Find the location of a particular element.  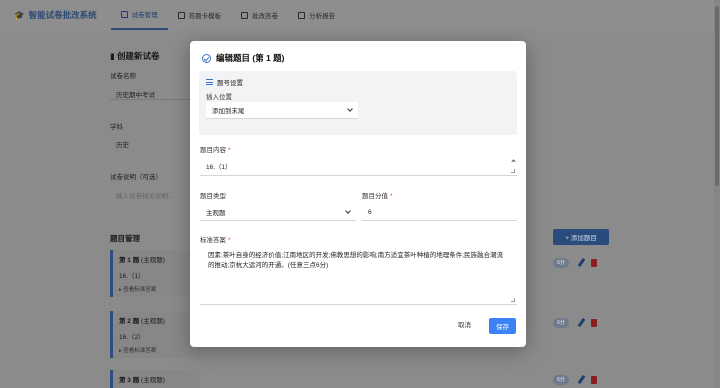

top-nav: 🎓 智能试卷批改系统 试卷管理 答题卡模板 批改答卷 分析报告 is located at coordinates (360, 15).